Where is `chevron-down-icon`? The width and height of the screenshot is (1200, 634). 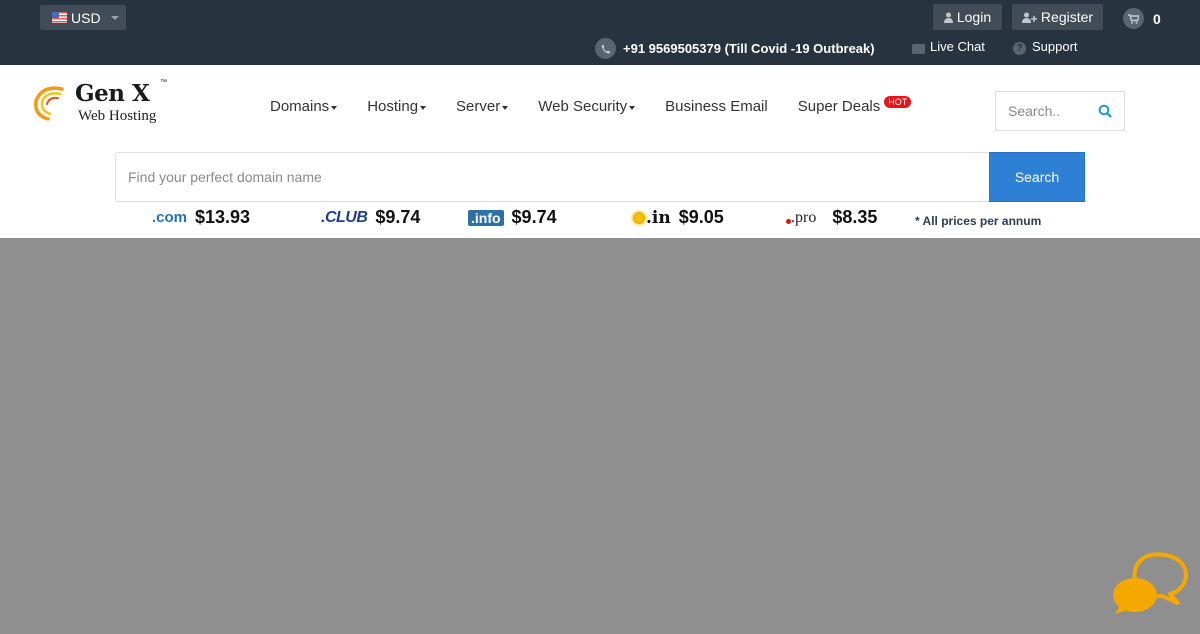 chevron-down-icon is located at coordinates (114, 17).